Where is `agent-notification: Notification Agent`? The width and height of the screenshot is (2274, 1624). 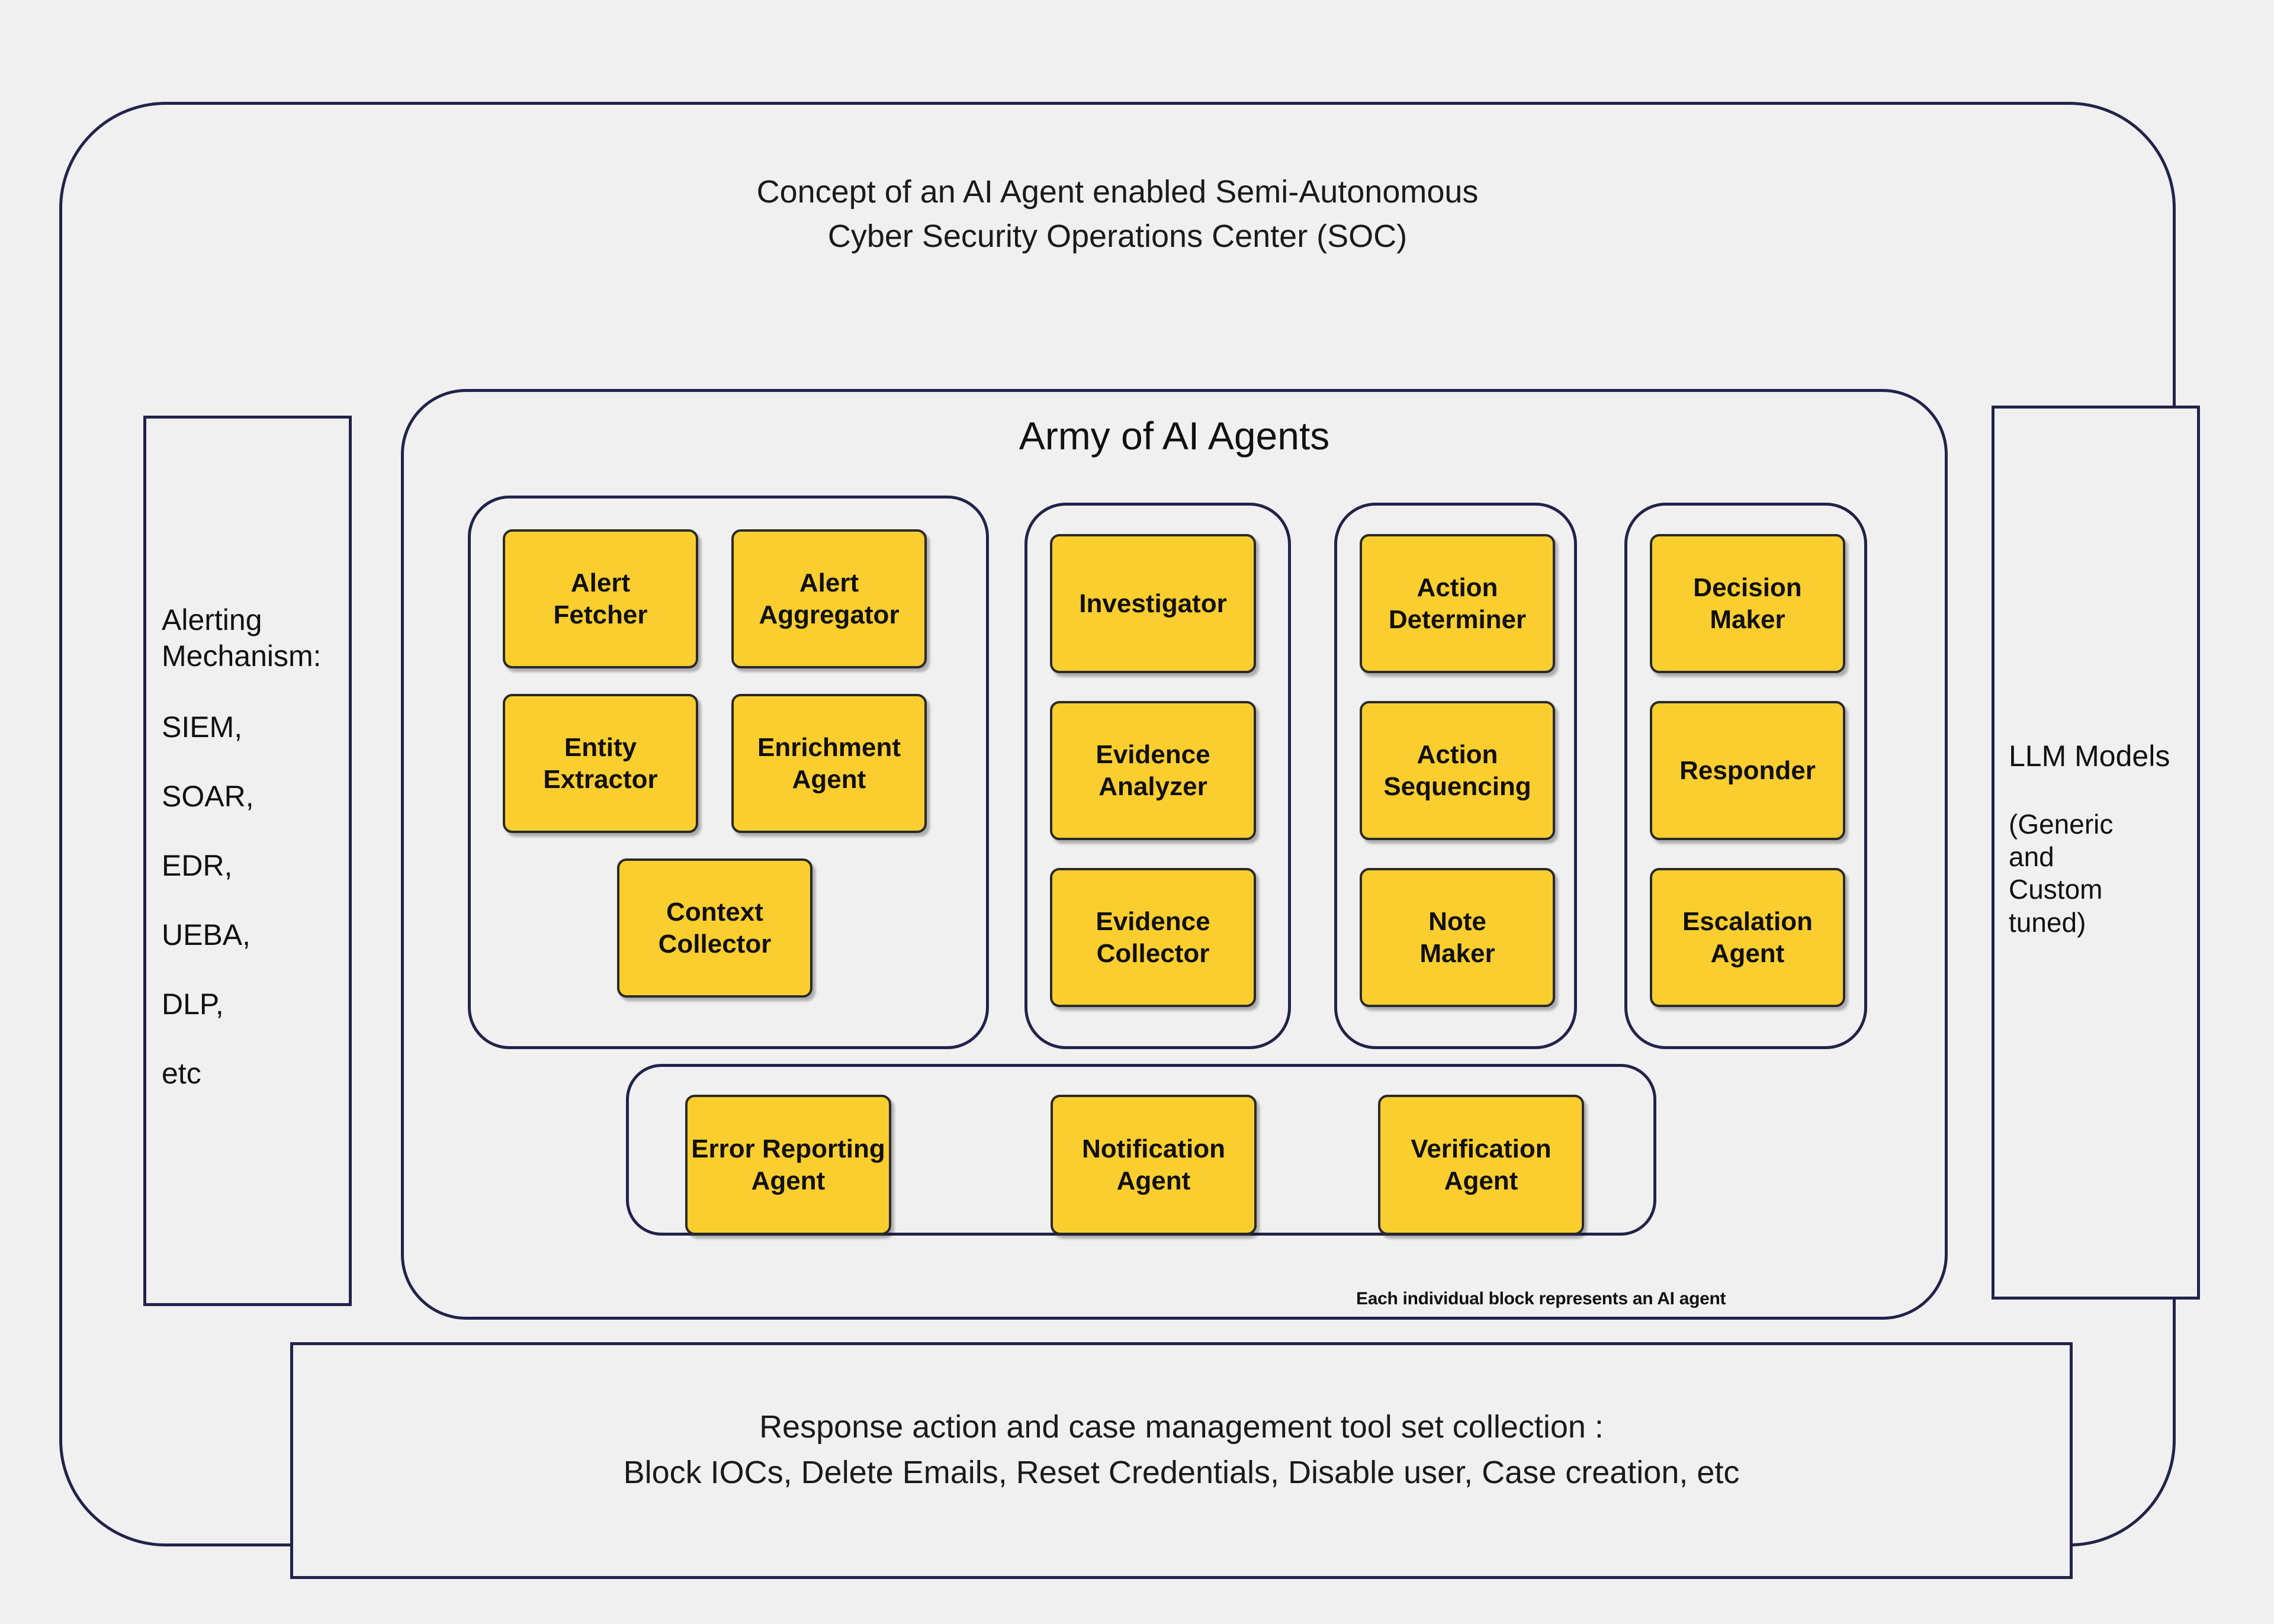
agent-notification: Notification Agent is located at coordinates (1154, 1165).